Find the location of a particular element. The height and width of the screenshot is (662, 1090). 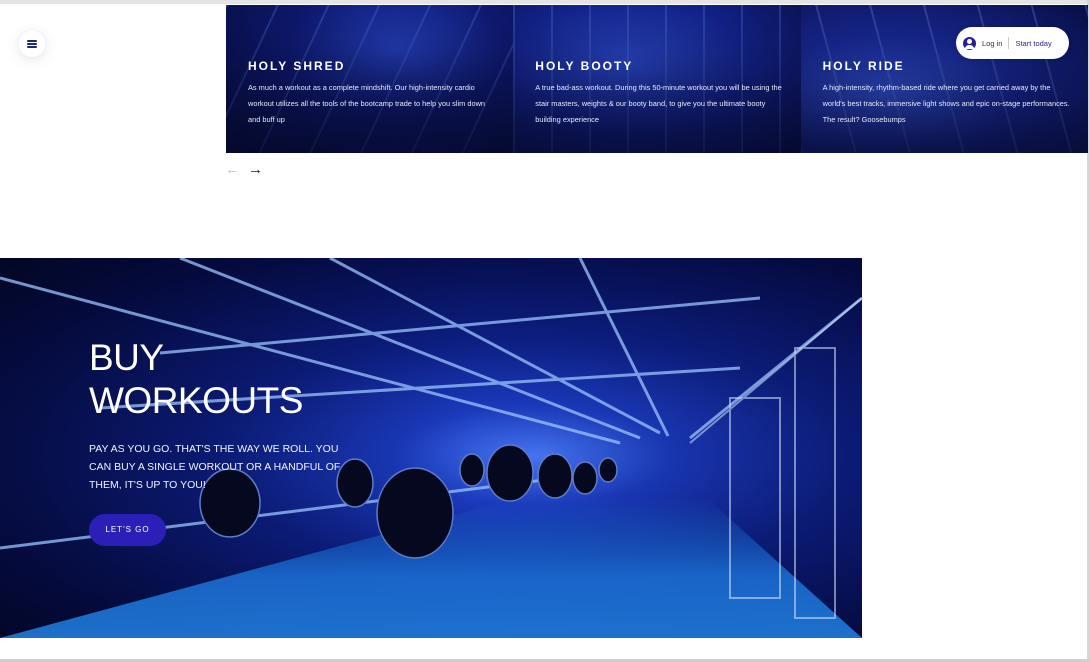

carousel-controls: ← → is located at coordinates (244, 170).